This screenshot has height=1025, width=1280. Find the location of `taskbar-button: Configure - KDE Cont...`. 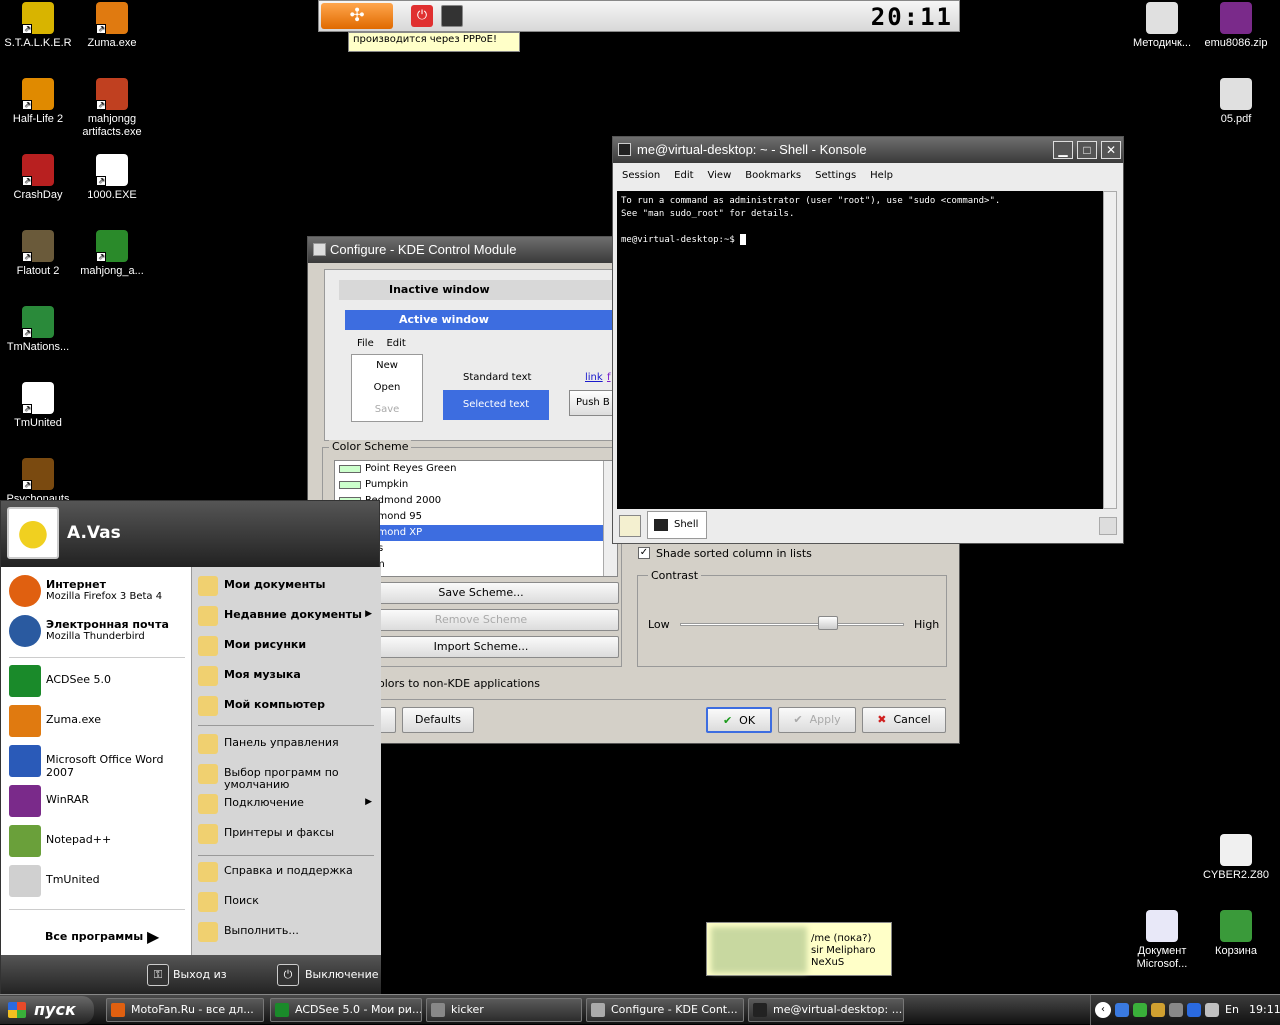

taskbar-button: Configure - KDE Cont... is located at coordinates (665, 1010).